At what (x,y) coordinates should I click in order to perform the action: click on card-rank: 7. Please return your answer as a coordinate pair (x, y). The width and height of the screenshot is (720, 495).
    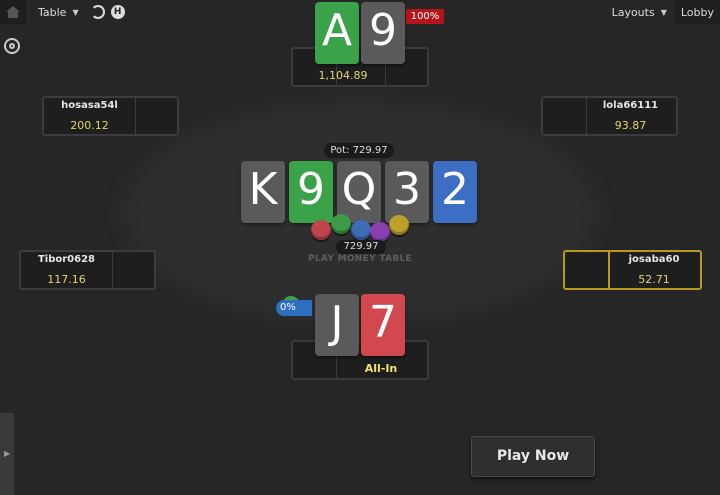
    Looking at the image, I should click on (383, 322).